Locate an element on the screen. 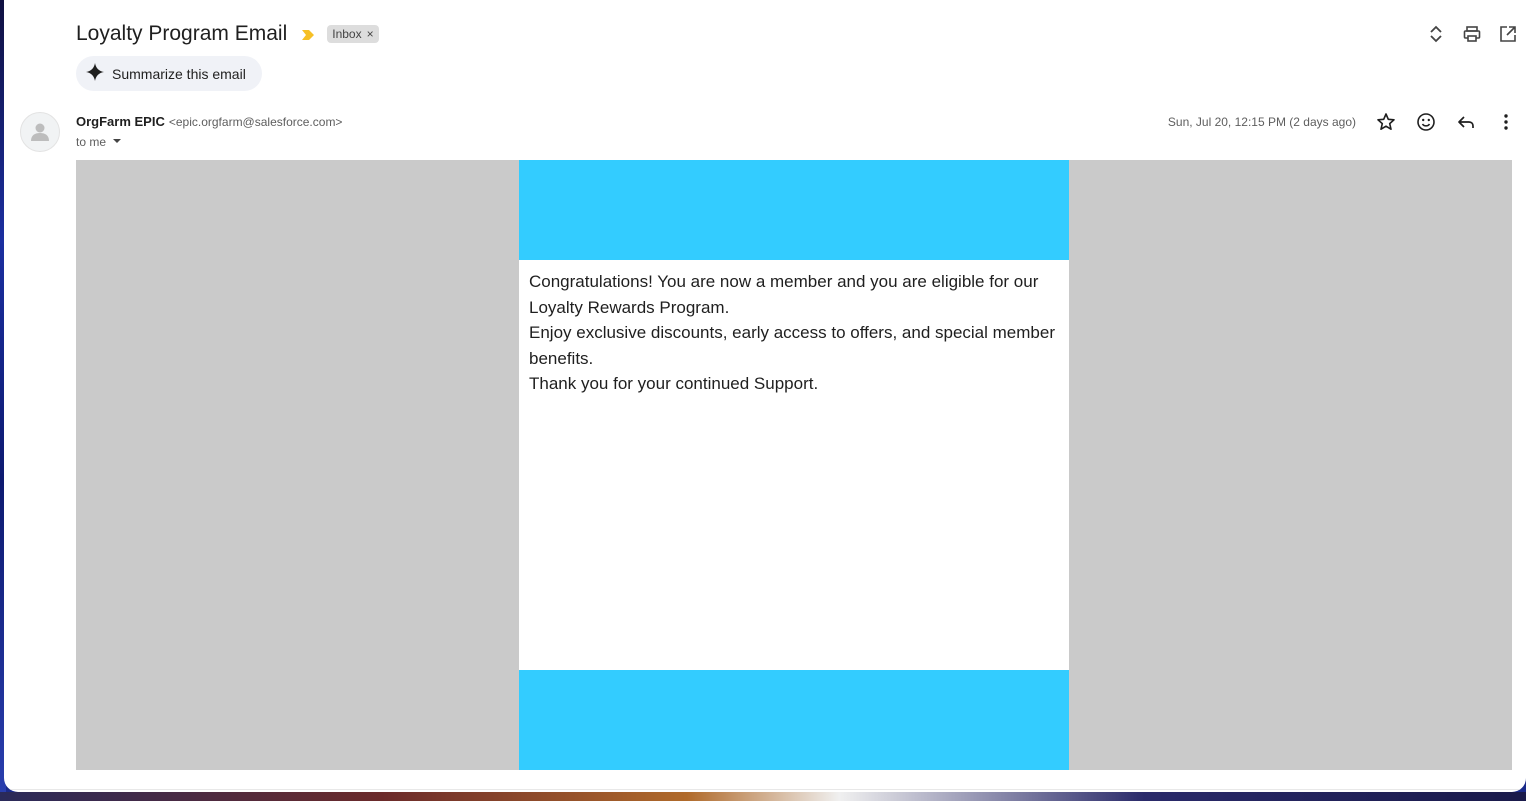  sender-name: OrgFarm EPIC is located at coordinates (120, 121).